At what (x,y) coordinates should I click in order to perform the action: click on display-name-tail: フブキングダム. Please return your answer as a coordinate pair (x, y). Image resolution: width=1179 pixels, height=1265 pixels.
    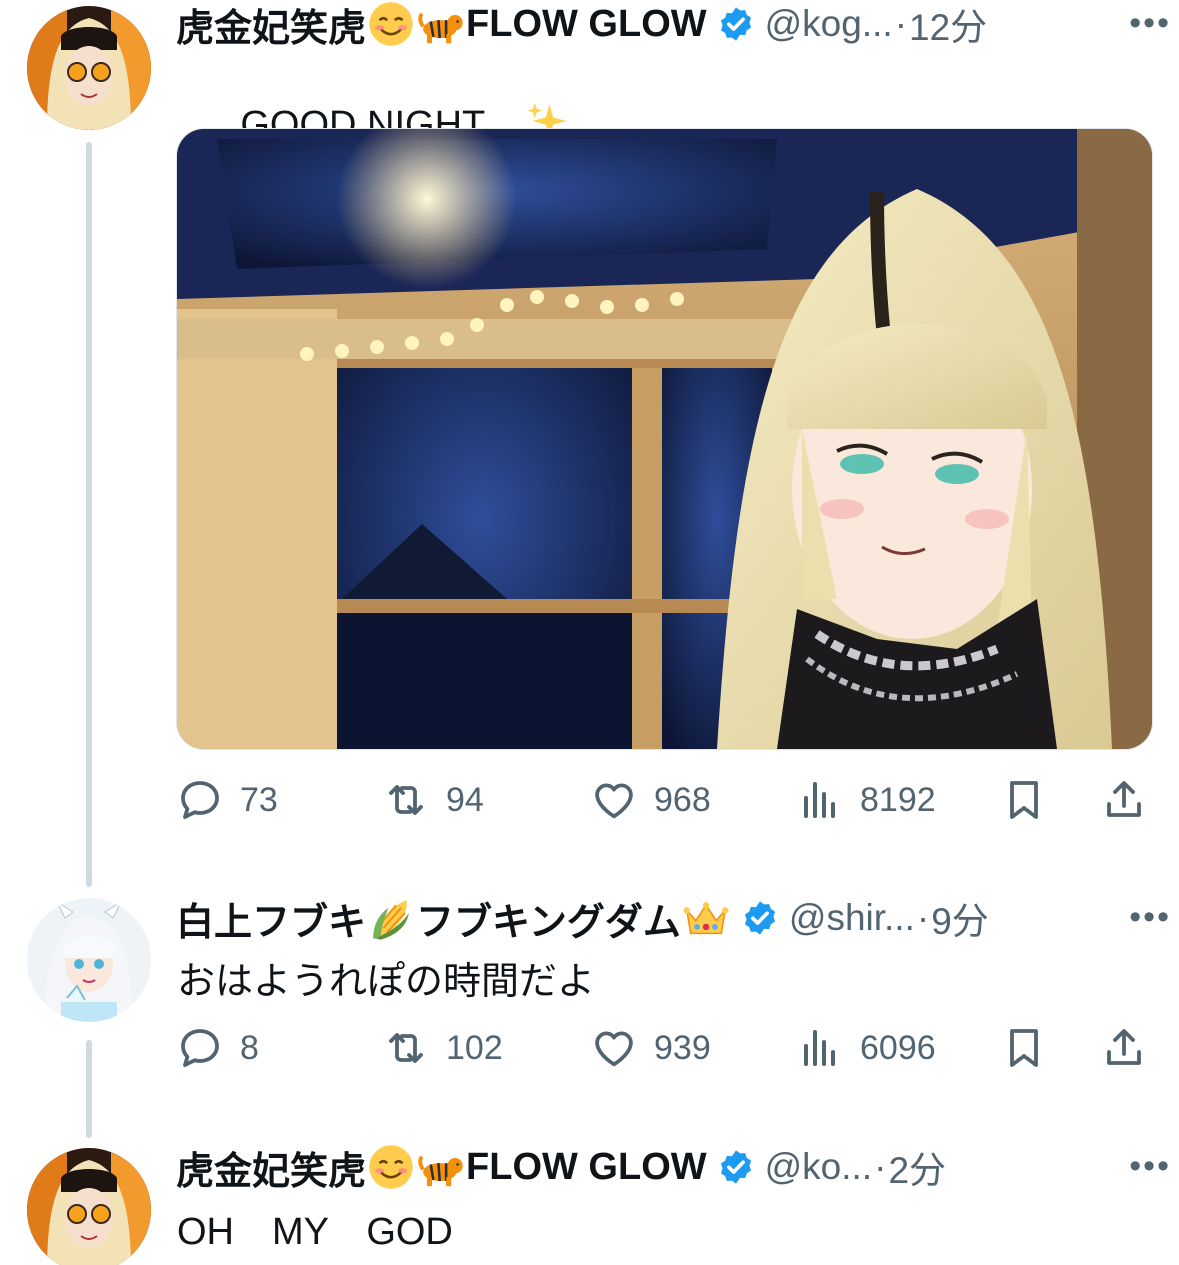
    Looking at the image, I should click on (548, 922).